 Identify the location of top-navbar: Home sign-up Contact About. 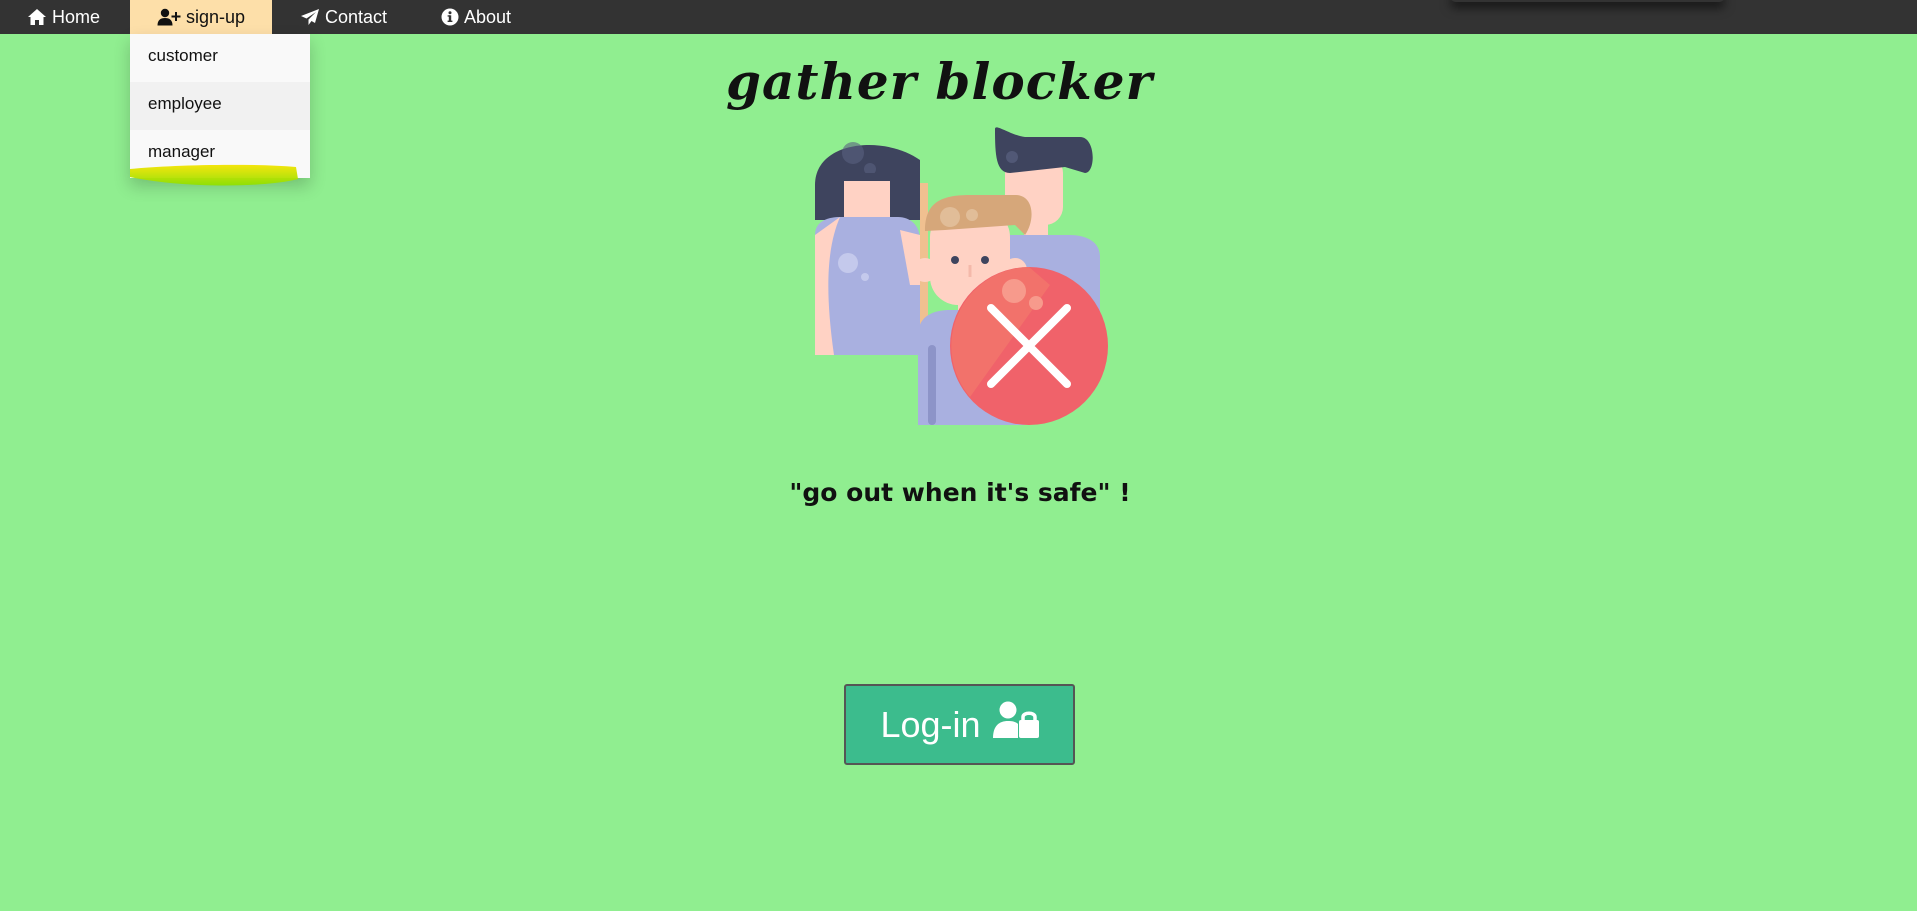
(958, 17).